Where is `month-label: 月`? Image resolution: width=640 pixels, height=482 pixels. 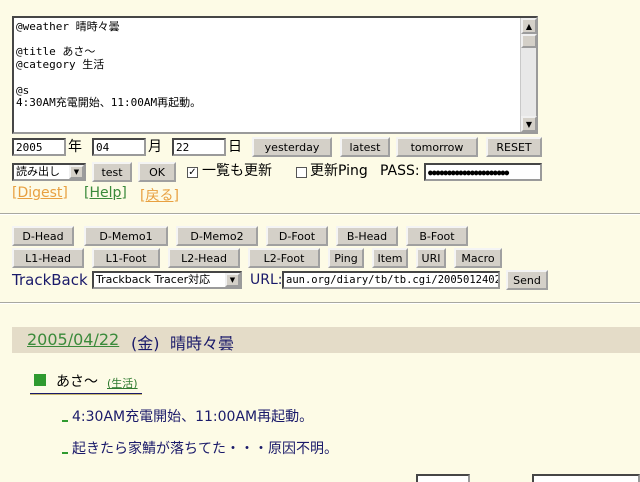
month-label: 月 is located at coordinates (155, 147).